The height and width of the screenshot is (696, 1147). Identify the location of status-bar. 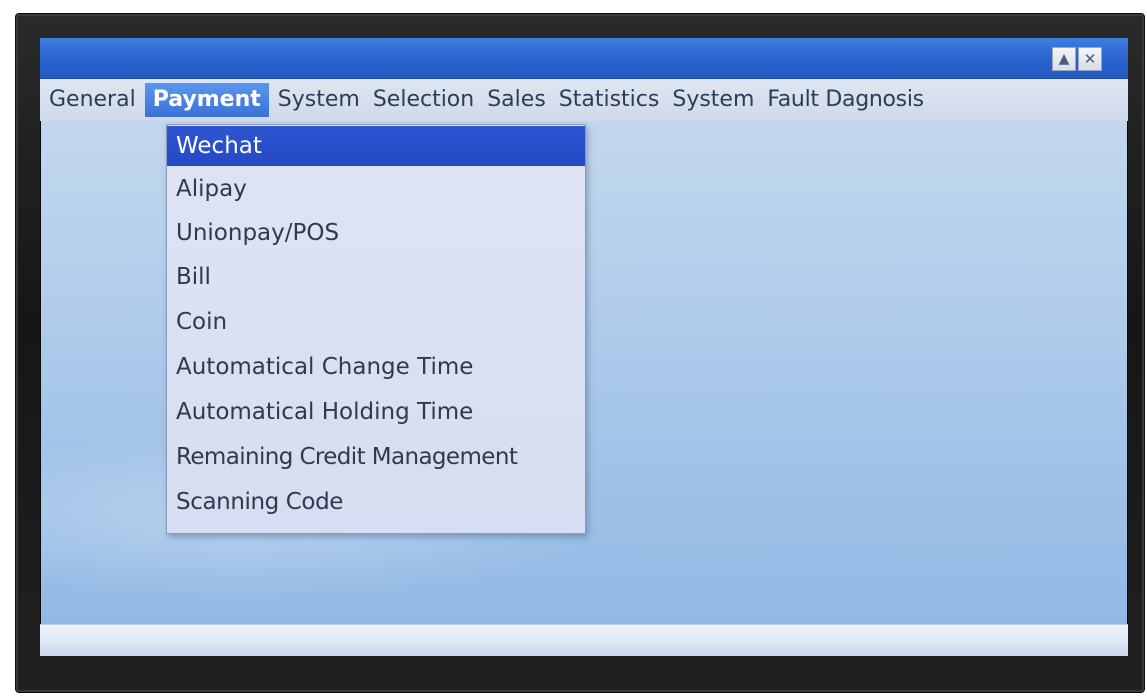
(584, 640).